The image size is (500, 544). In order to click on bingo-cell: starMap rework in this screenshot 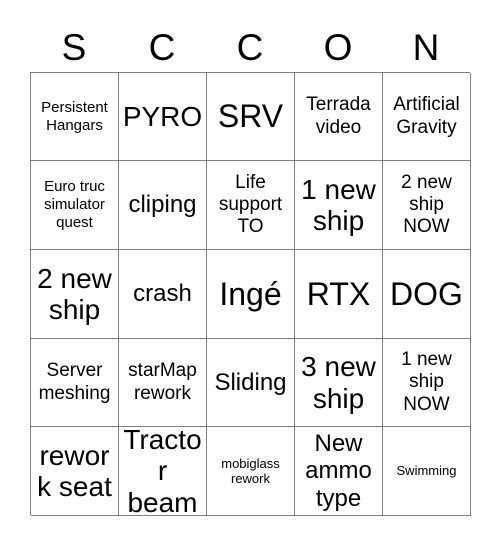, I will do `click(163, 383)`.